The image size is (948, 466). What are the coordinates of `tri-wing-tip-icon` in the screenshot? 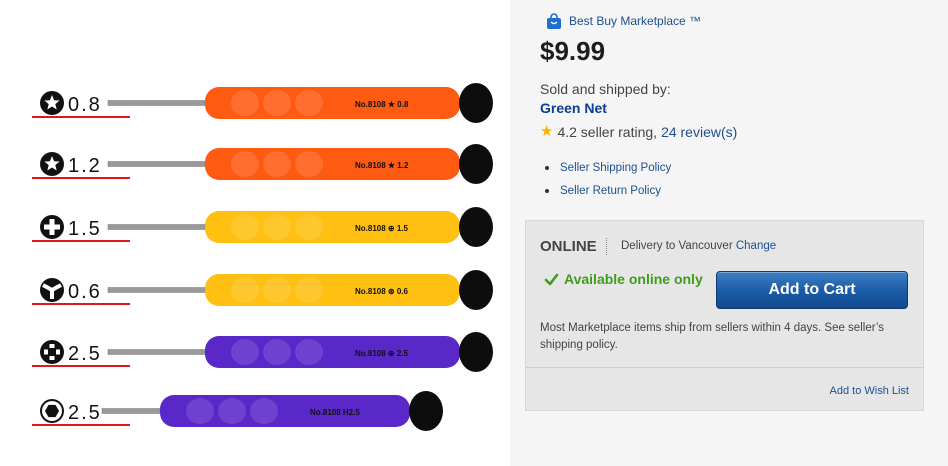 It's located at (52, 290).